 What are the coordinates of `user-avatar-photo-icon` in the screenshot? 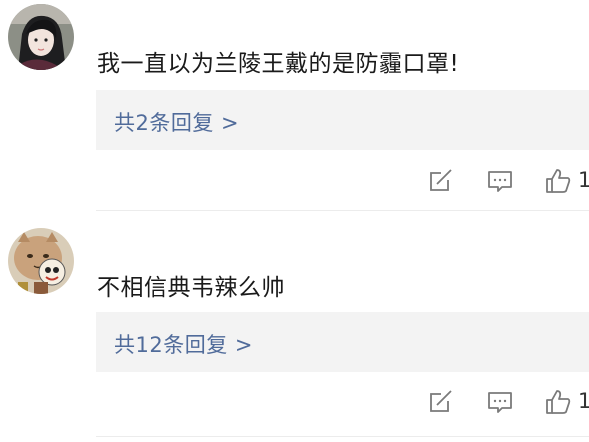 It's located at (41, 37).